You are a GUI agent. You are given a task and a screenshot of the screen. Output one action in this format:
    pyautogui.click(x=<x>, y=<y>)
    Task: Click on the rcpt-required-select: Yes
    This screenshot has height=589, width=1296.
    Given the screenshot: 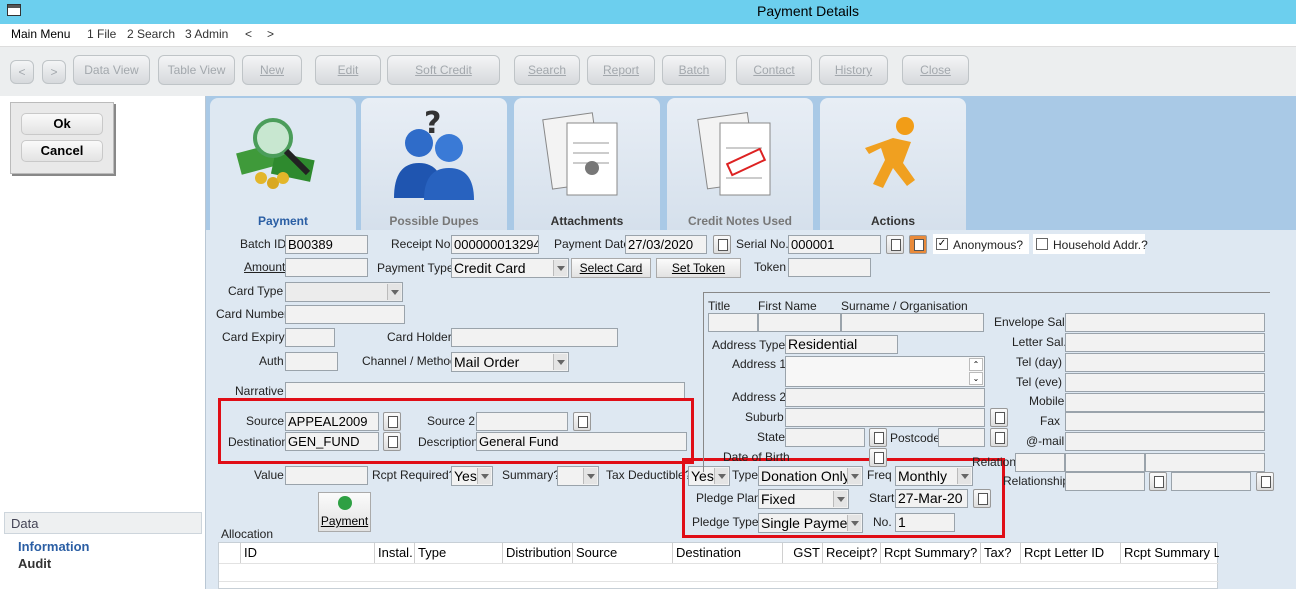 What is the action you would take?
    pyautogui.click(x=472, y=476)
    